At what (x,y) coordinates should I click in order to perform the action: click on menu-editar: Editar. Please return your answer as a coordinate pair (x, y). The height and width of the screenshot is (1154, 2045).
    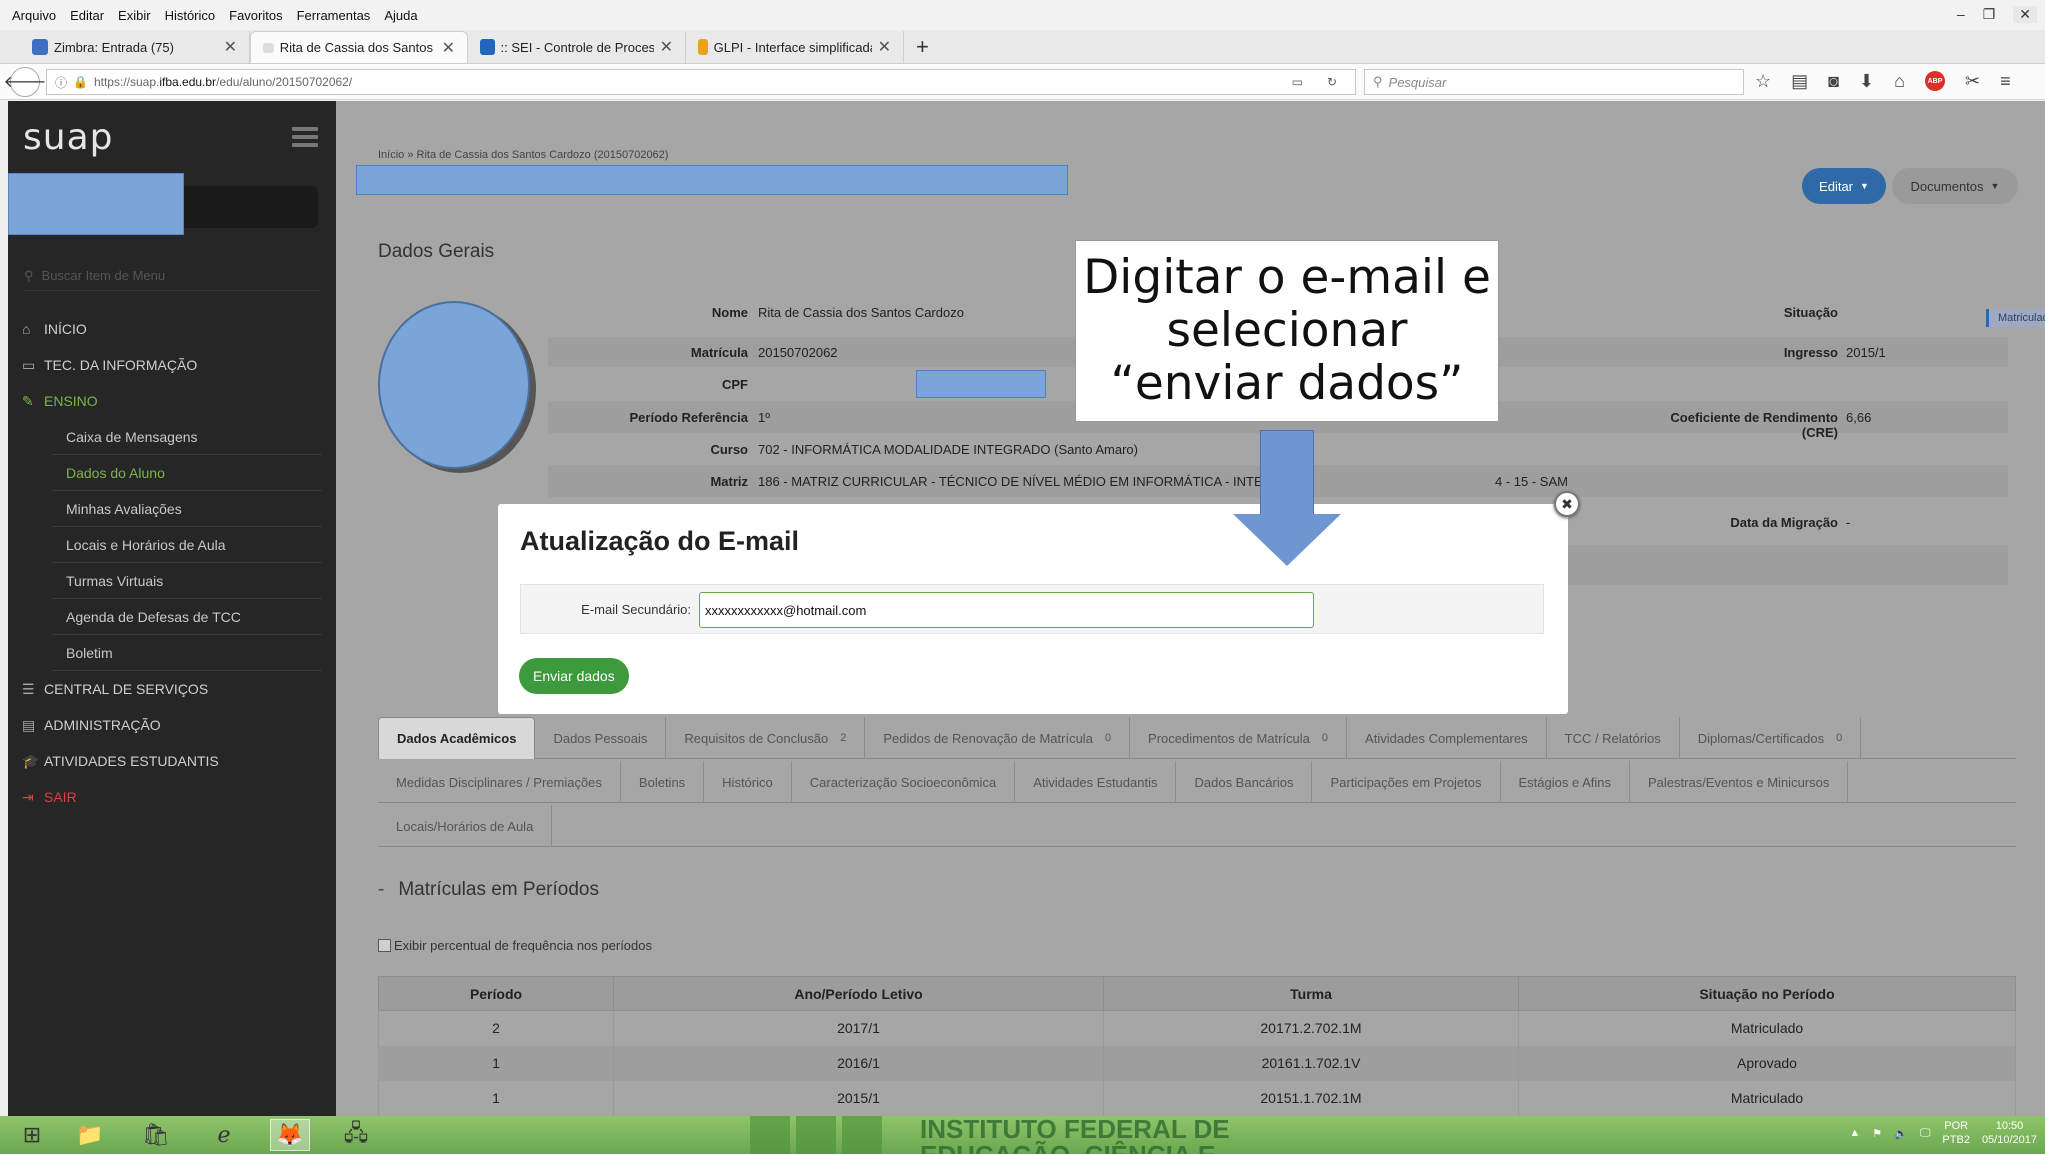
    Looking at the image, I should click on (87, 15).